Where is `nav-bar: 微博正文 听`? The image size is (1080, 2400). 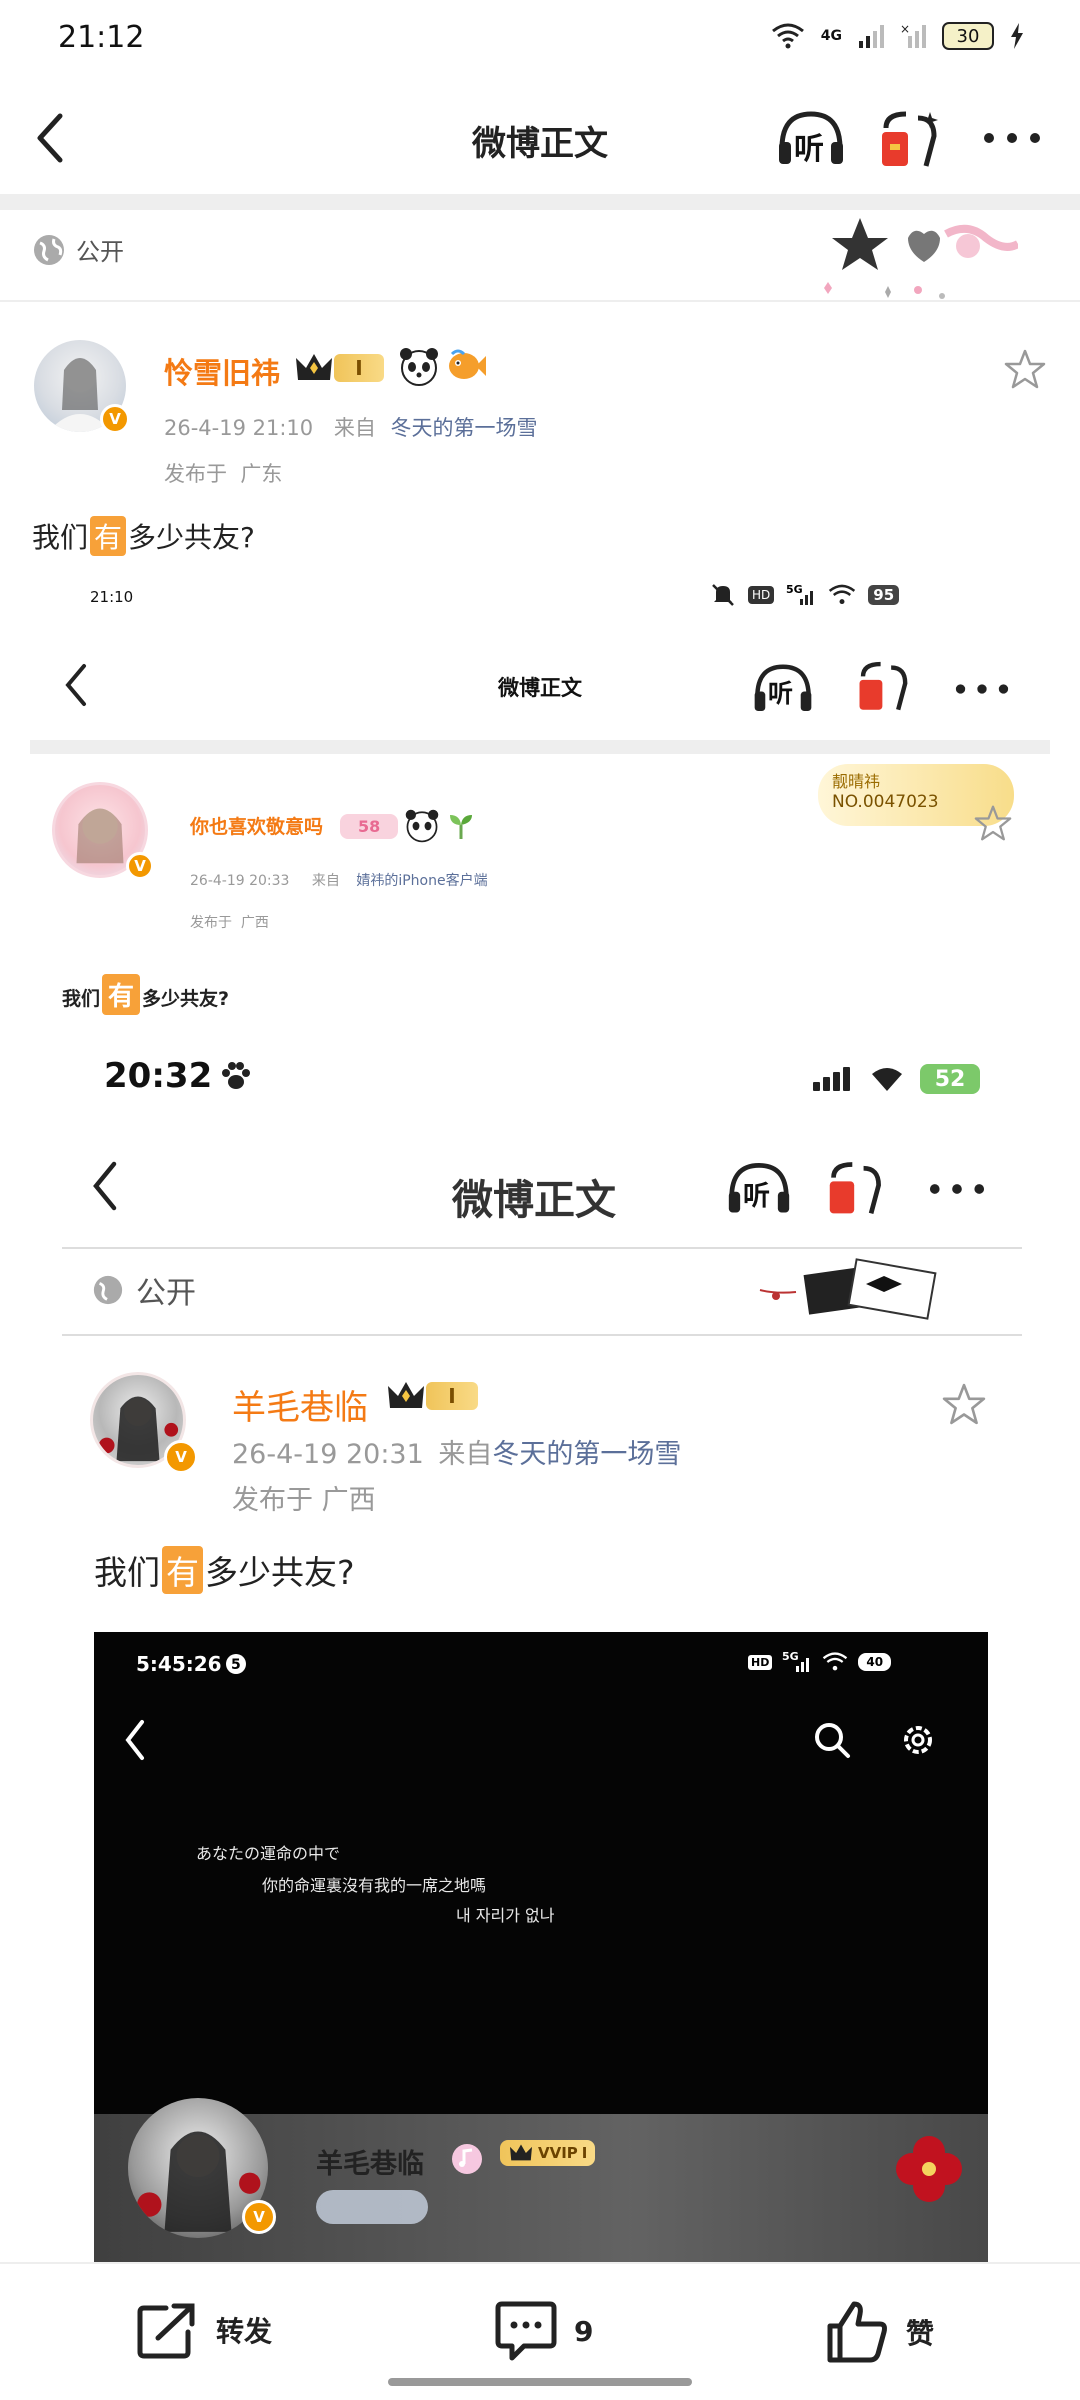
nav-bar: 微博正文 听 is located at coordinates (540, 137).